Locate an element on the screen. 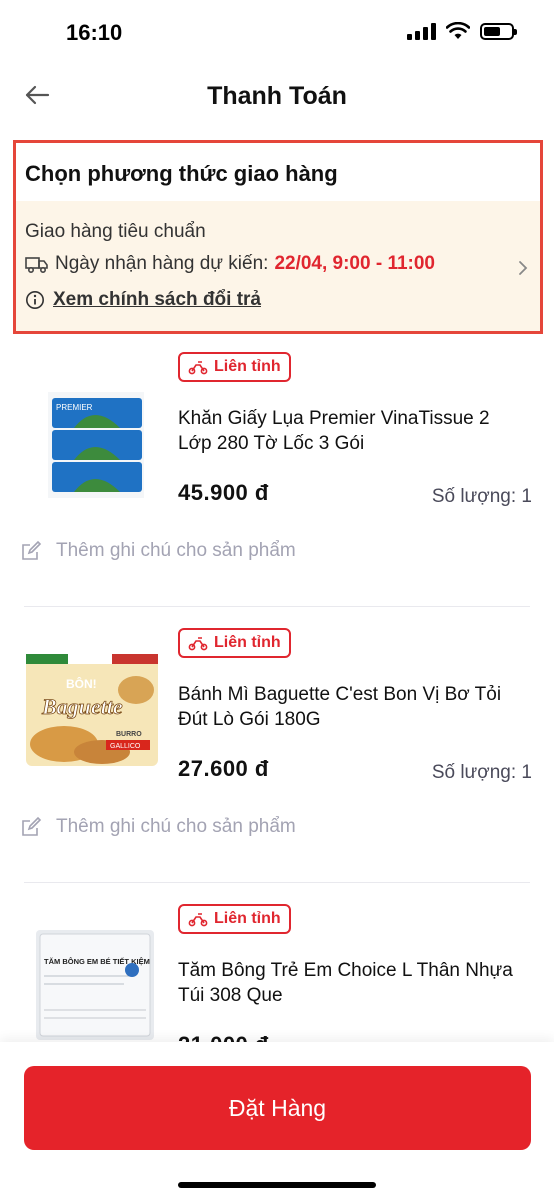 The image size is (554, 1200). chevron-right-icon is located at coordinates (523, 268).